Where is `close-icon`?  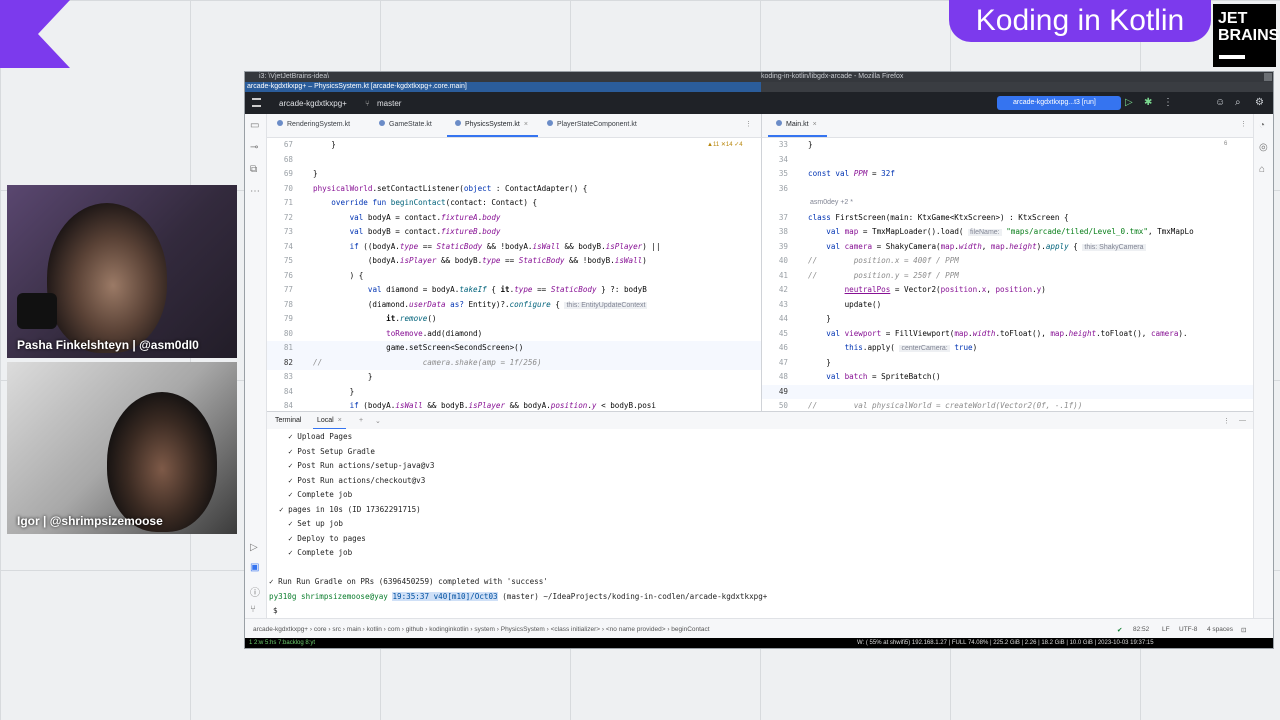 close-icon is located at coordinates (1268, 77).